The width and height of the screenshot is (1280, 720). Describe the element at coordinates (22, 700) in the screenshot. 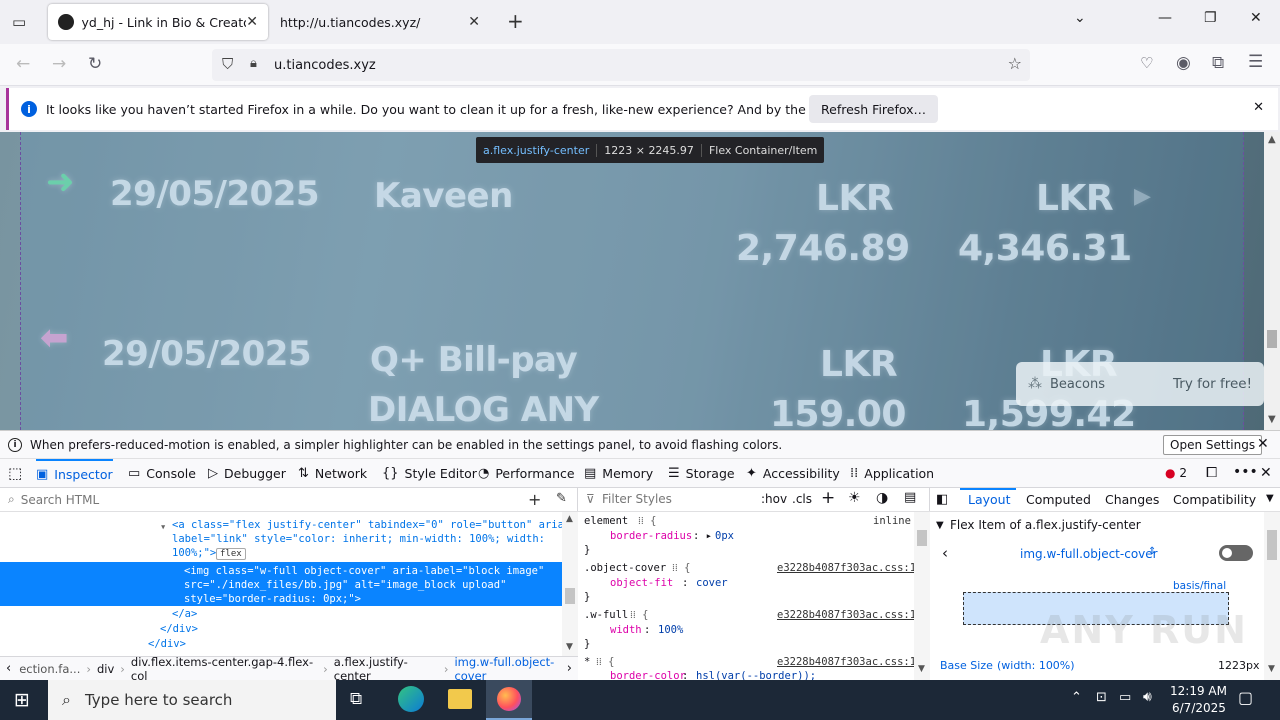

I see `windows-start-icon: ⊞` at that location.